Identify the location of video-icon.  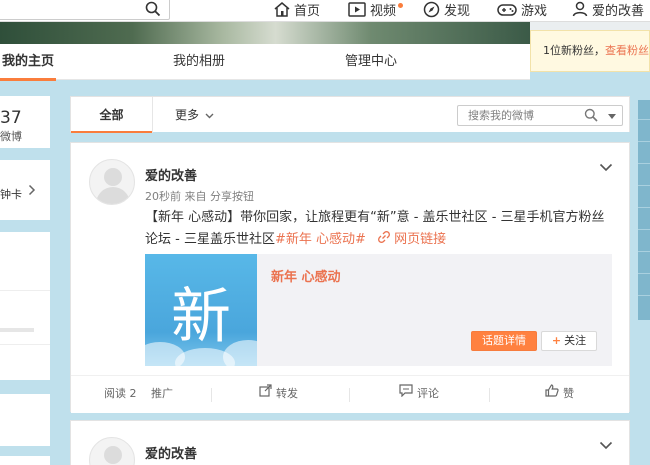
(357, 9).